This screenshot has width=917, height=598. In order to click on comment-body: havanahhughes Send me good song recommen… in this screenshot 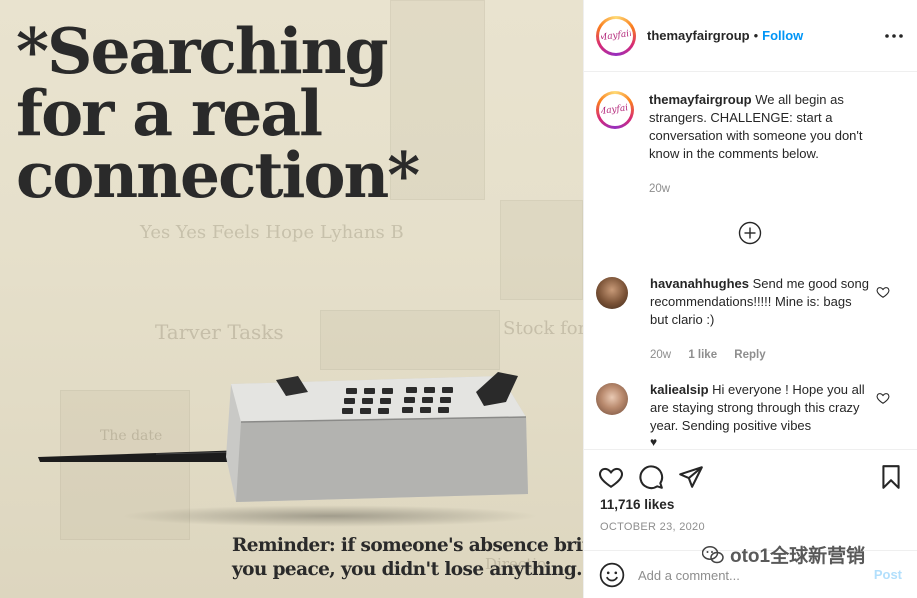, I will do `click(760, 319)`.